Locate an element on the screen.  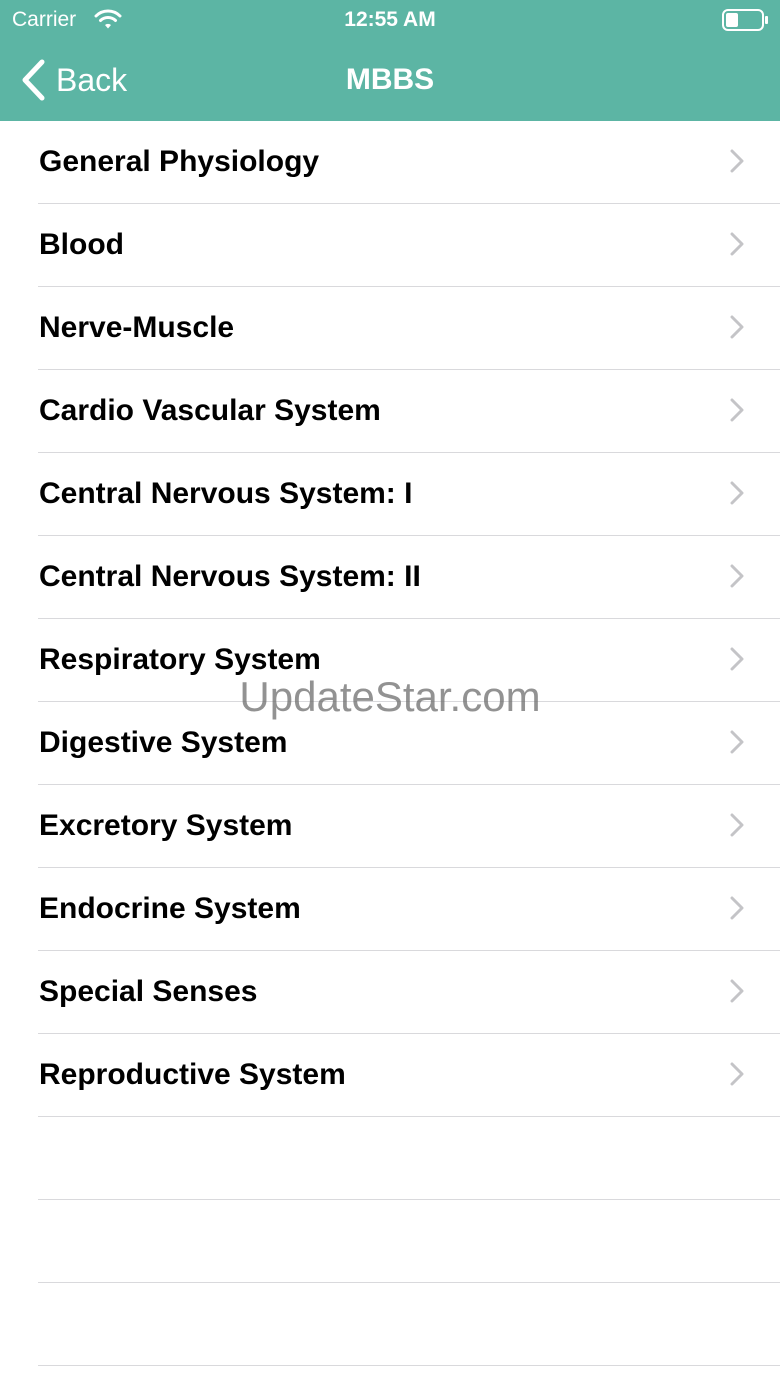
list-item-cardio-vascular-system: Cardio Vascular System is located at coordinates (390, 411).